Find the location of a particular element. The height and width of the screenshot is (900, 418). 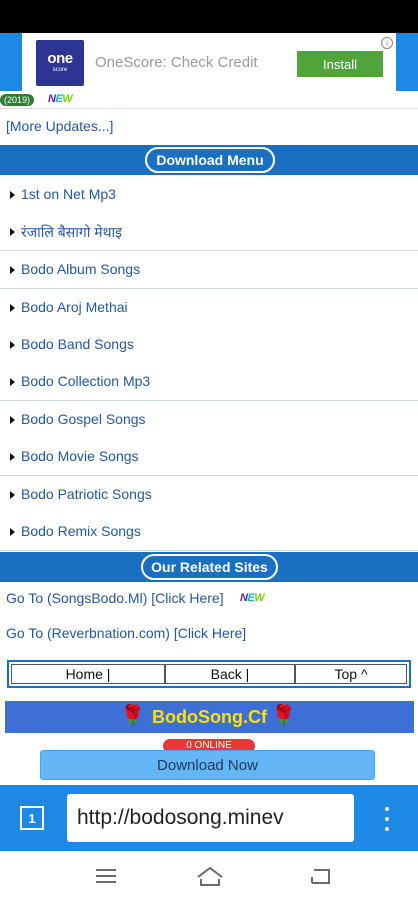

related-sites-title: Our Related Sites is located at coordinates (209, 567).